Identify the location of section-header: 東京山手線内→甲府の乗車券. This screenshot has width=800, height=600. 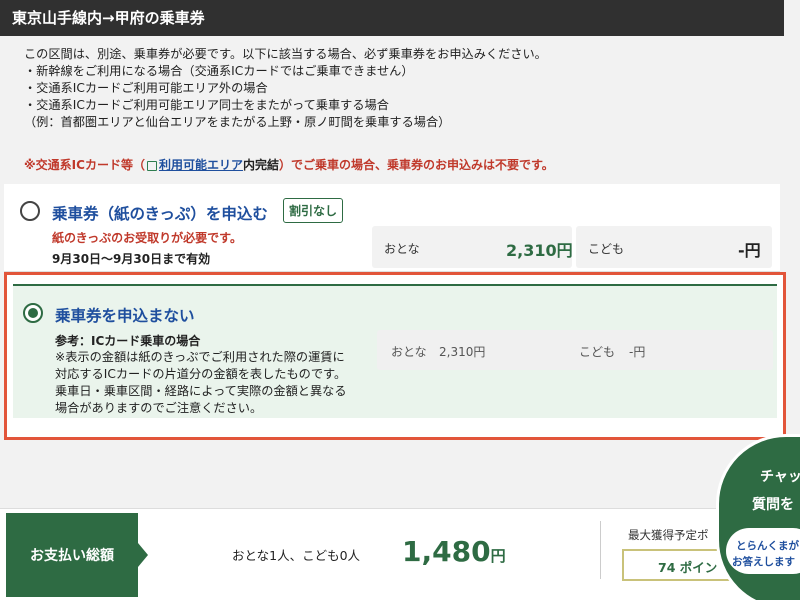
(392, 18).